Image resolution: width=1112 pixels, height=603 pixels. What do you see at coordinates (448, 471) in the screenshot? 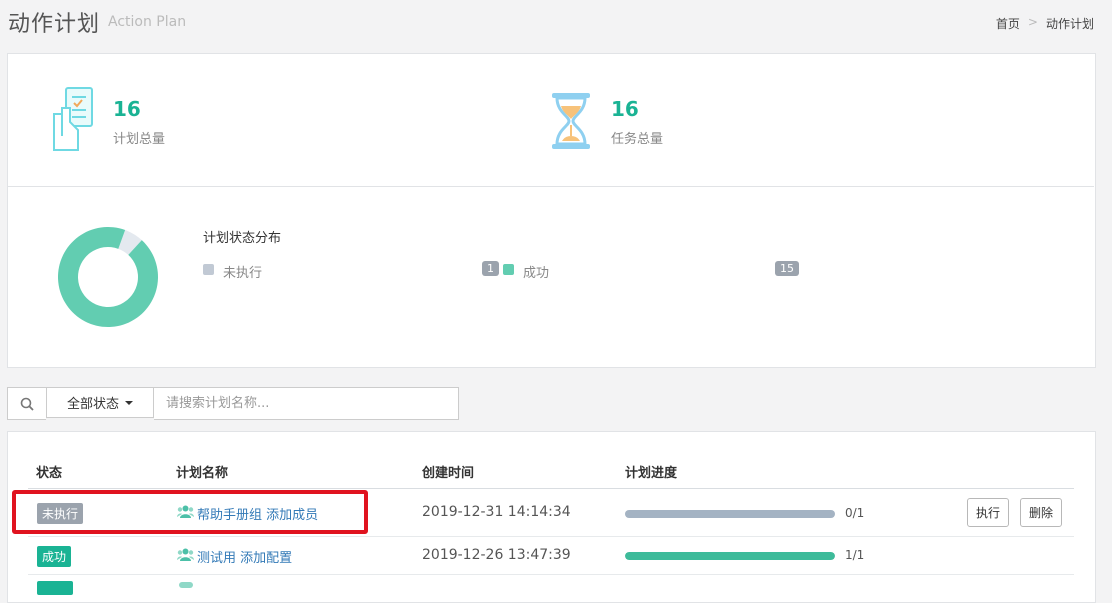
I see `column-header-created: 创建时间` at bounding box center [448, 471].